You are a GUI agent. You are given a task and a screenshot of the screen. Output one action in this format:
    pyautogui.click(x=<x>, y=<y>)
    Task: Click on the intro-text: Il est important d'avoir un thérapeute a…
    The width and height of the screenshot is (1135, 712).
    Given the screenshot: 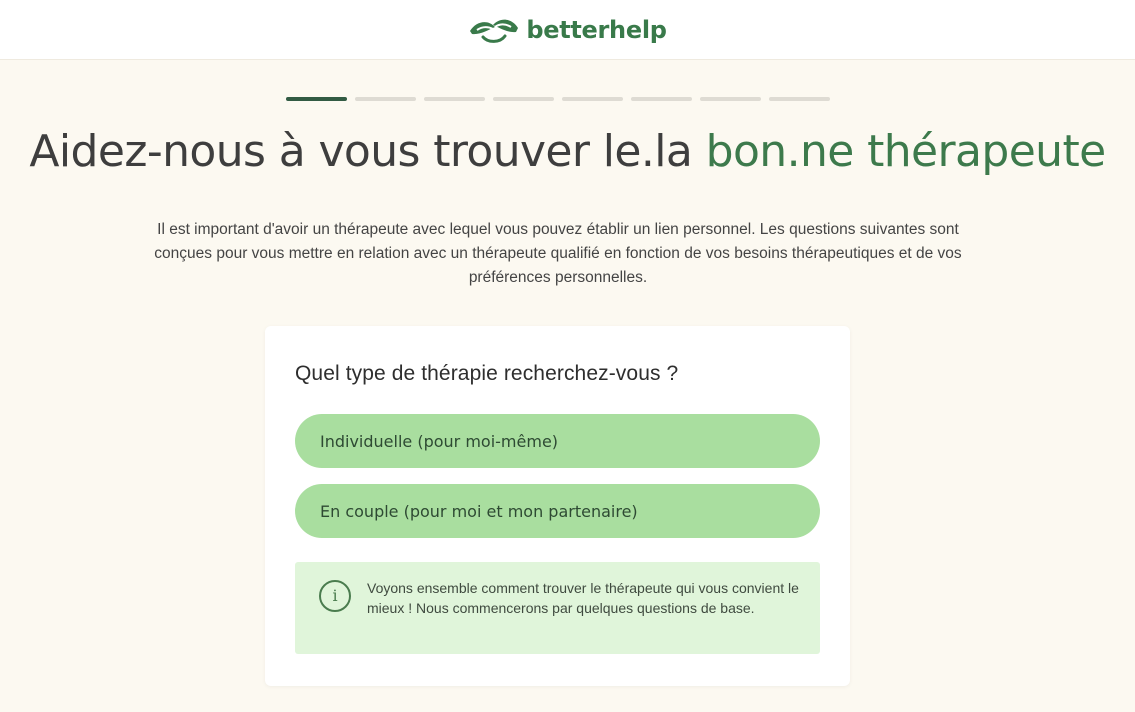 What is the action you would take?
    pyautogui.click(x=558, y=253)
    